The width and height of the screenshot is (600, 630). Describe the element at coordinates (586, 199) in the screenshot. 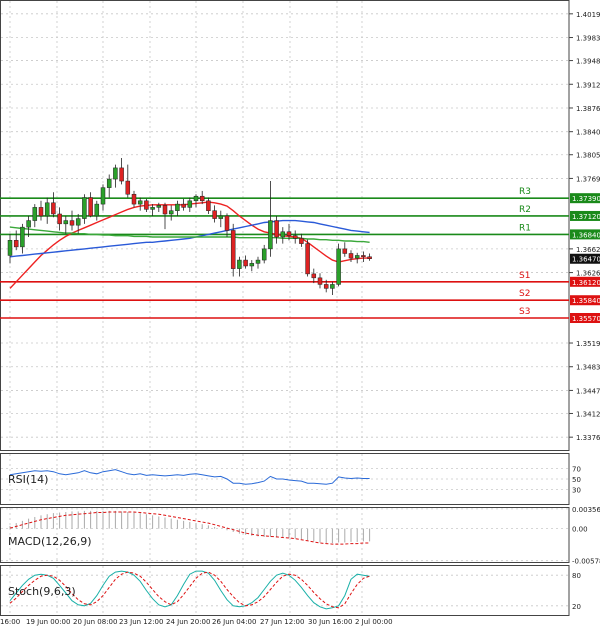

I see `pivot-value-label-R3: 1.37390` at that location.